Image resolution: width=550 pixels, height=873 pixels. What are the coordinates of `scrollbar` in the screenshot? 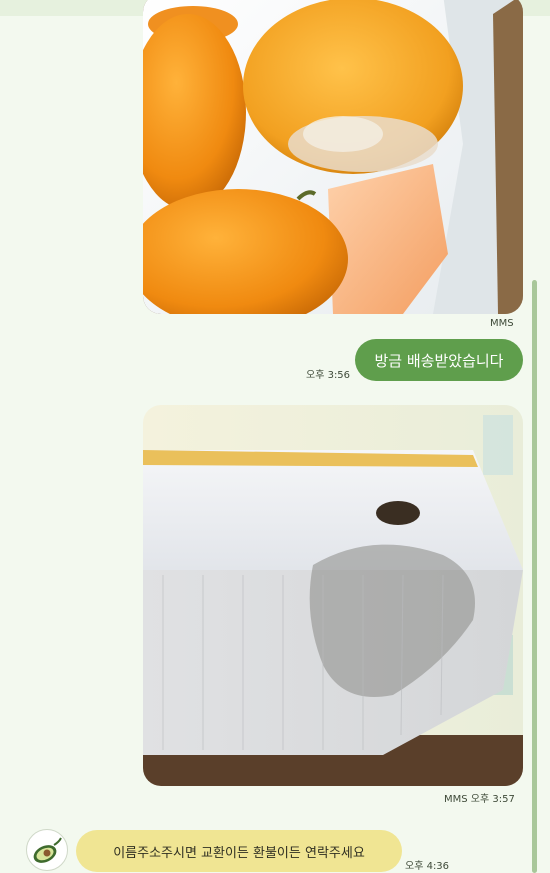 It's located at (534, 576).